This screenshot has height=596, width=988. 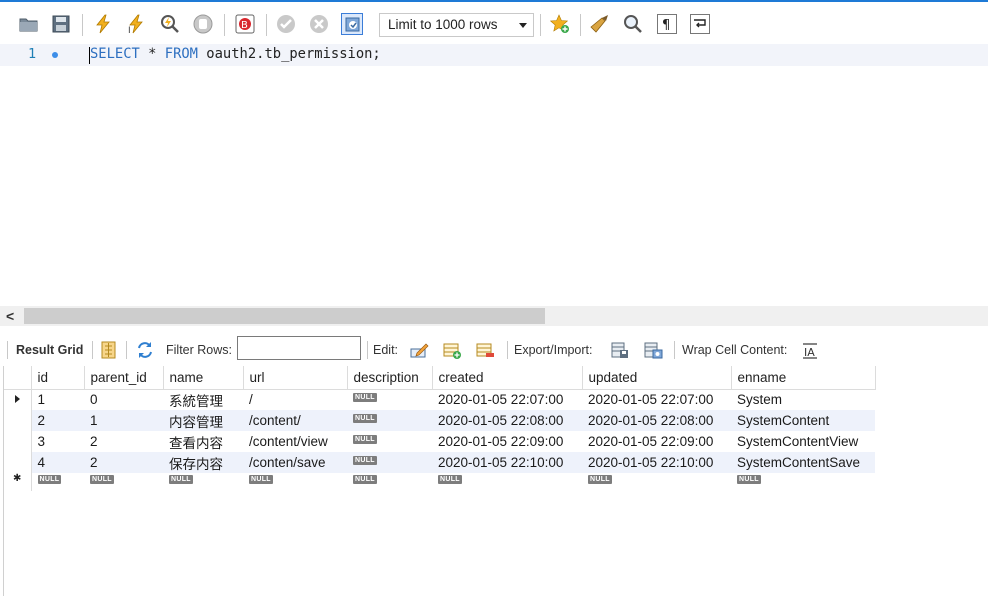 What do you see at coordinates (507, 482) in the screenshot?
I see `new-cell-created: NULL` at bounding box center [507, 482].